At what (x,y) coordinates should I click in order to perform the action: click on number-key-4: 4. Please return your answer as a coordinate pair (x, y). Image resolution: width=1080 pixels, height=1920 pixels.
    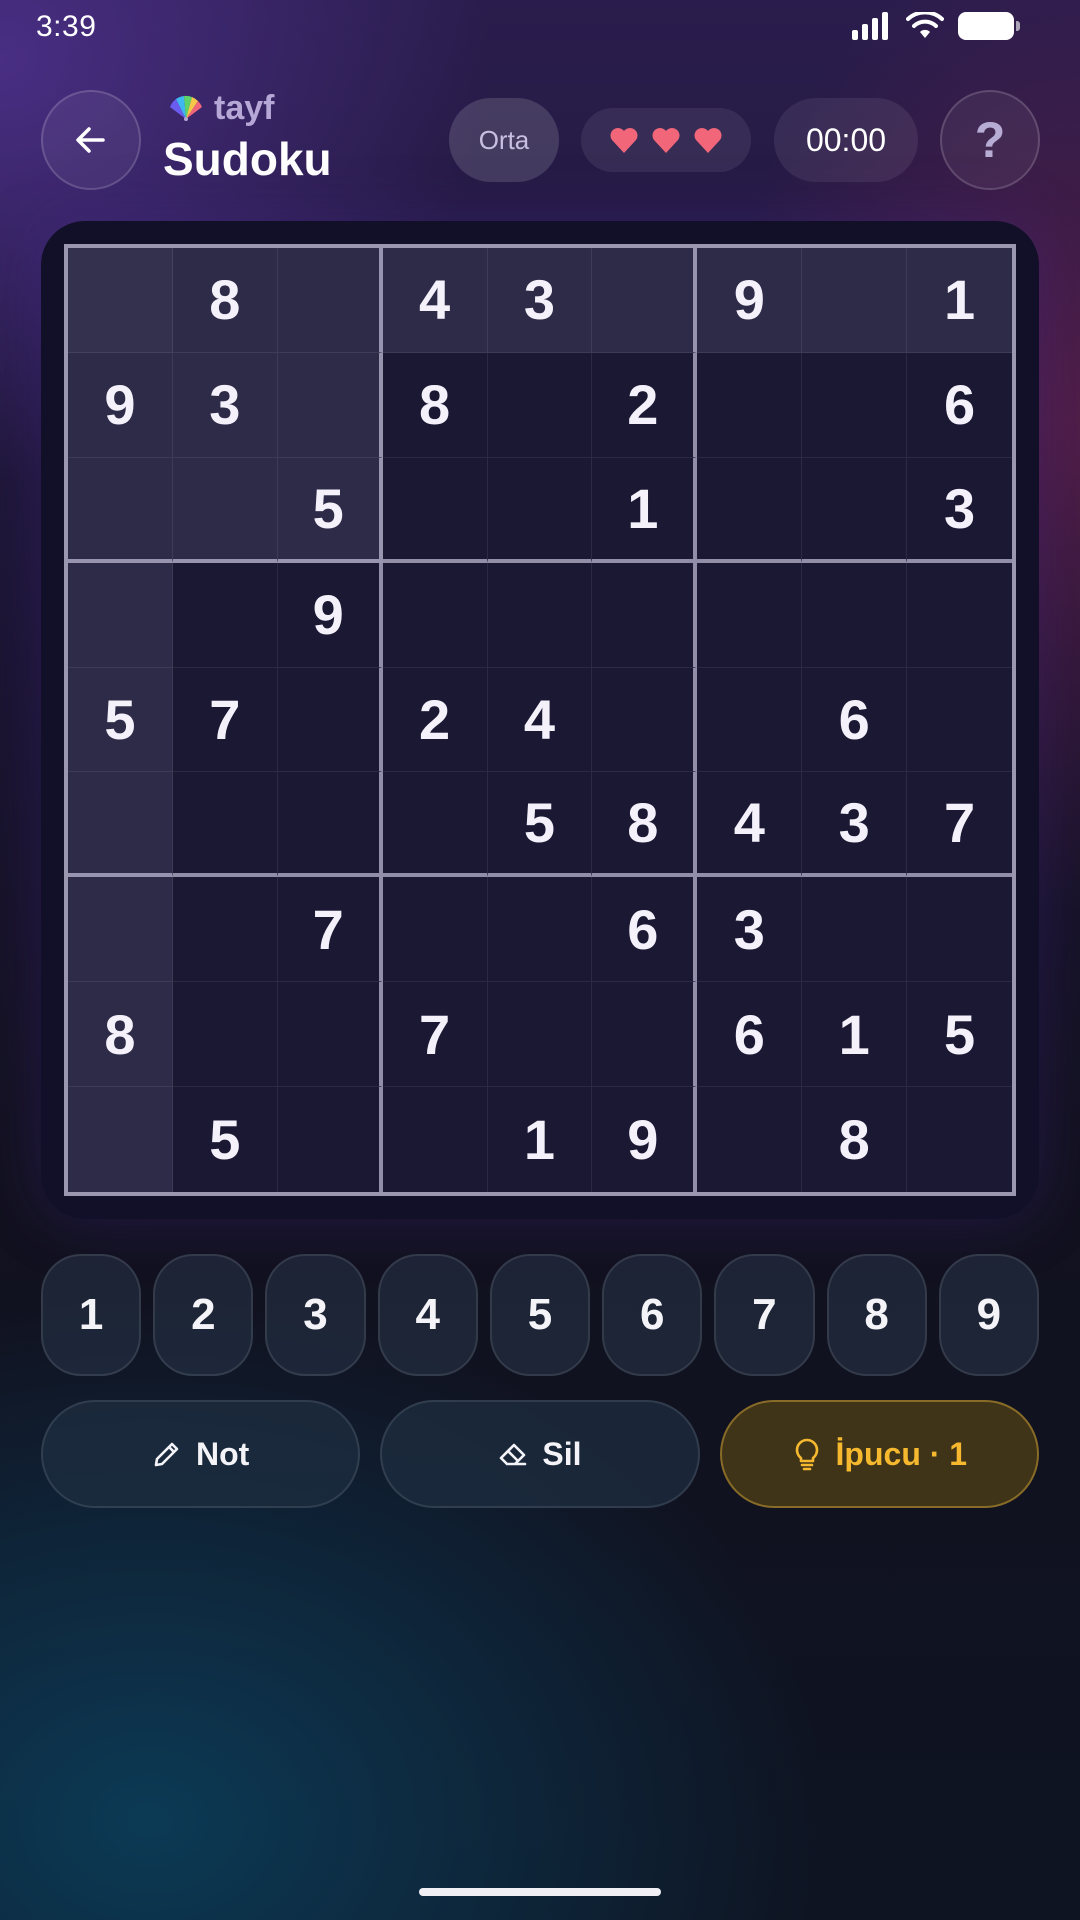
    Looking at the image, I should click on (427, 1315).